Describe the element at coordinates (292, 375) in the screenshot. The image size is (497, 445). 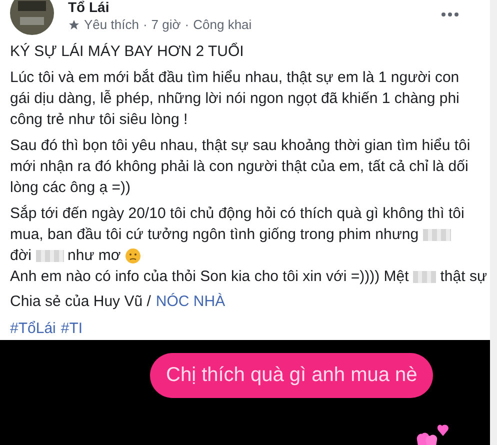
I see `message-bubble: Chị thích quà gì anh mua nè` at that location.